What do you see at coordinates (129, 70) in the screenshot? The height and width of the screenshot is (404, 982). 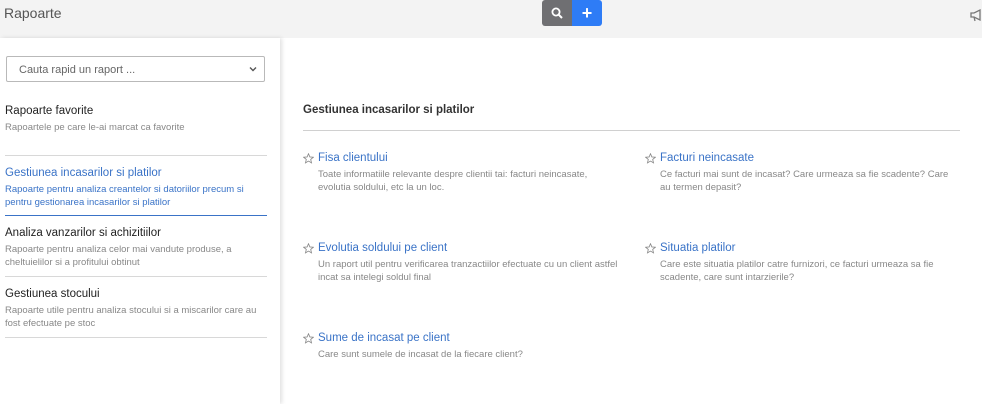 I see `search-input` at bounding box center [129, 70].